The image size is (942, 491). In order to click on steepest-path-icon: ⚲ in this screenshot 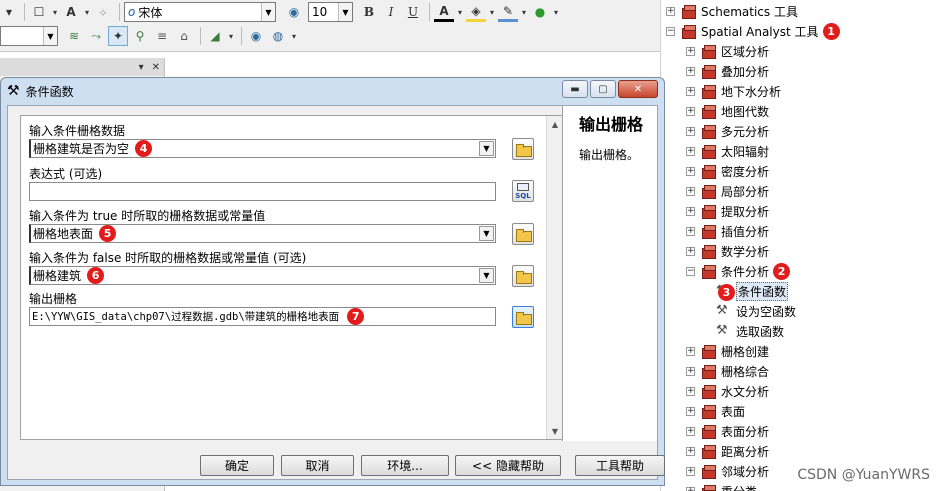, I will do `click(140, 36)`.